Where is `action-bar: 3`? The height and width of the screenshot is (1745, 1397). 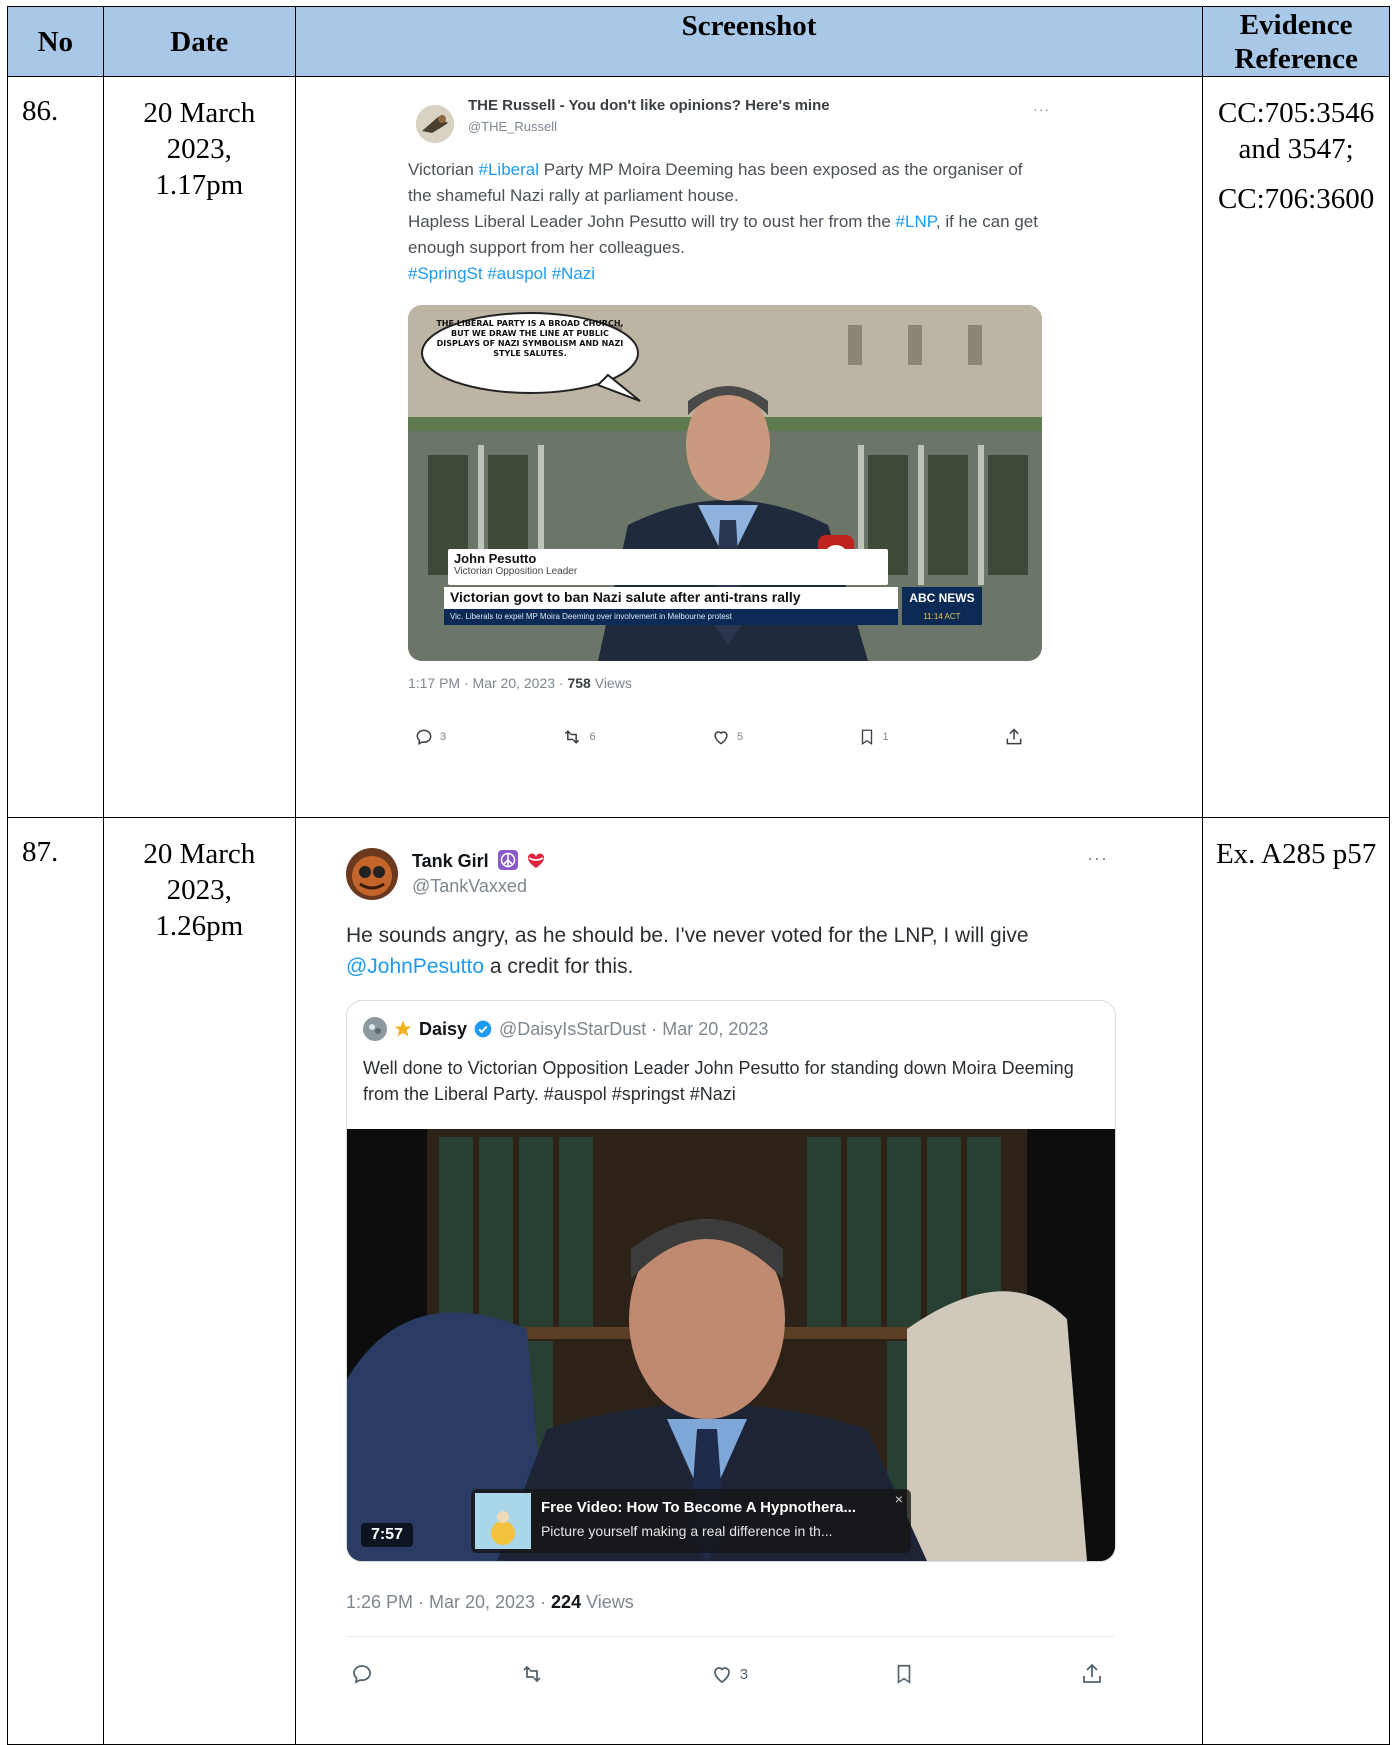
action-bar: 3 is located at coordinates (726, 1674).